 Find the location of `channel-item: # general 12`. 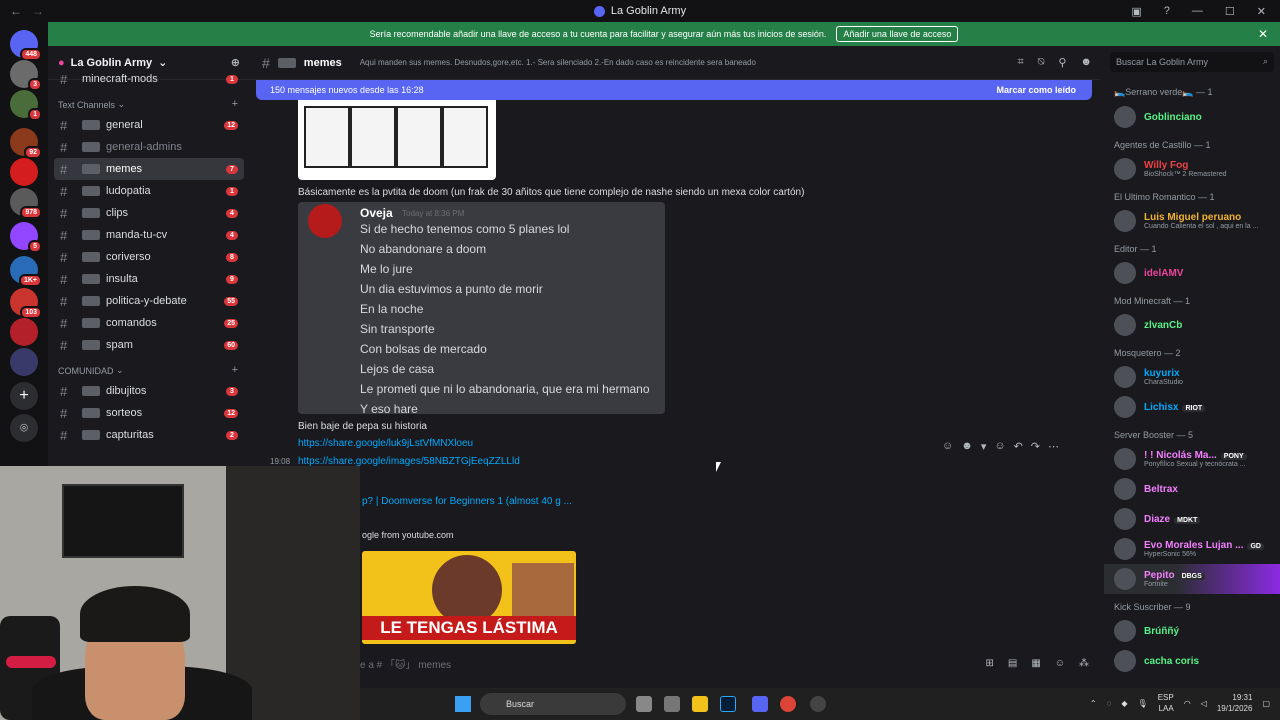

channel-item: # general 12 is located at coordinates (149, 125).